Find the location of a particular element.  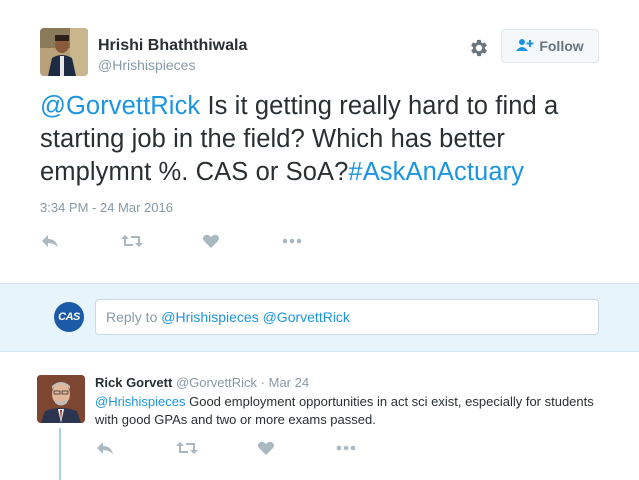

author-name: Hrishi Bhaththiwala is located at coordinates (172, 46).